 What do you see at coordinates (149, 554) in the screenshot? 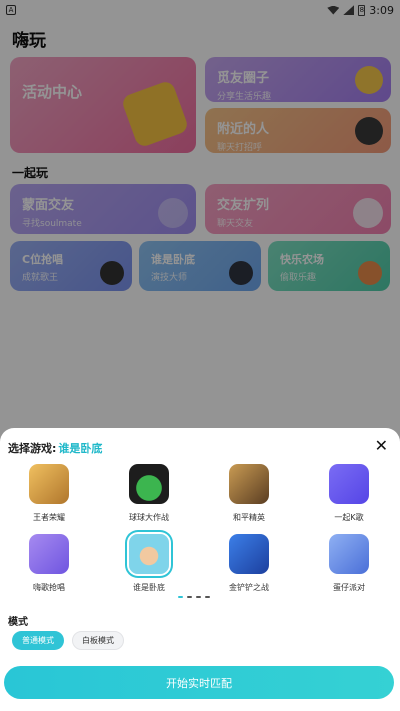
I see `undercover-icon` at bounding box center [149, 554].